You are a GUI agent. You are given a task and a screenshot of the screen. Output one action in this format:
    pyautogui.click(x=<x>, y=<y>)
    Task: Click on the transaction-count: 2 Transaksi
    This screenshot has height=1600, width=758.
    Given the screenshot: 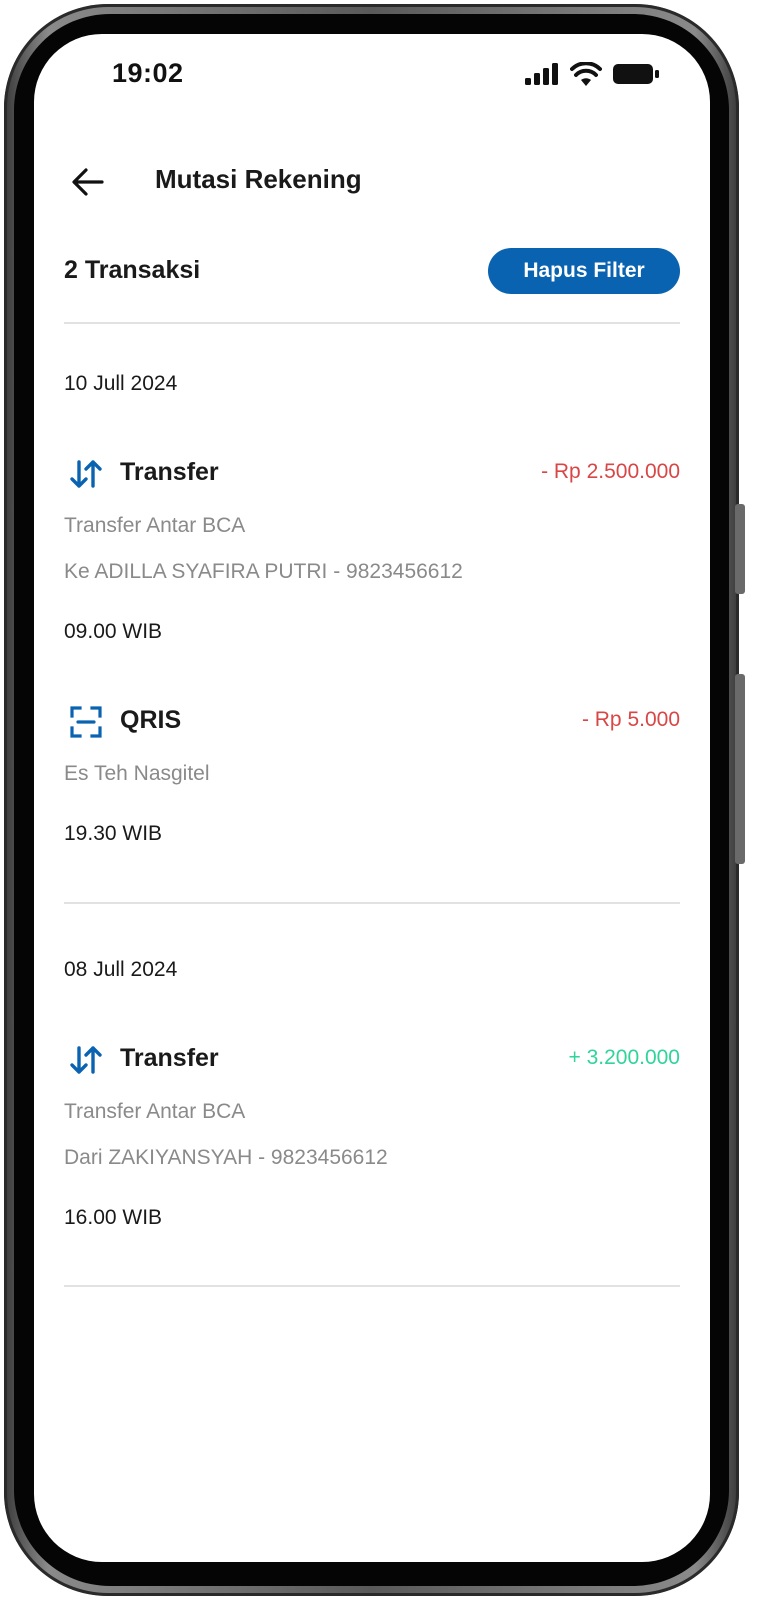 What is the action you would take?
    pyautogui.click(x=132, y=270)
    